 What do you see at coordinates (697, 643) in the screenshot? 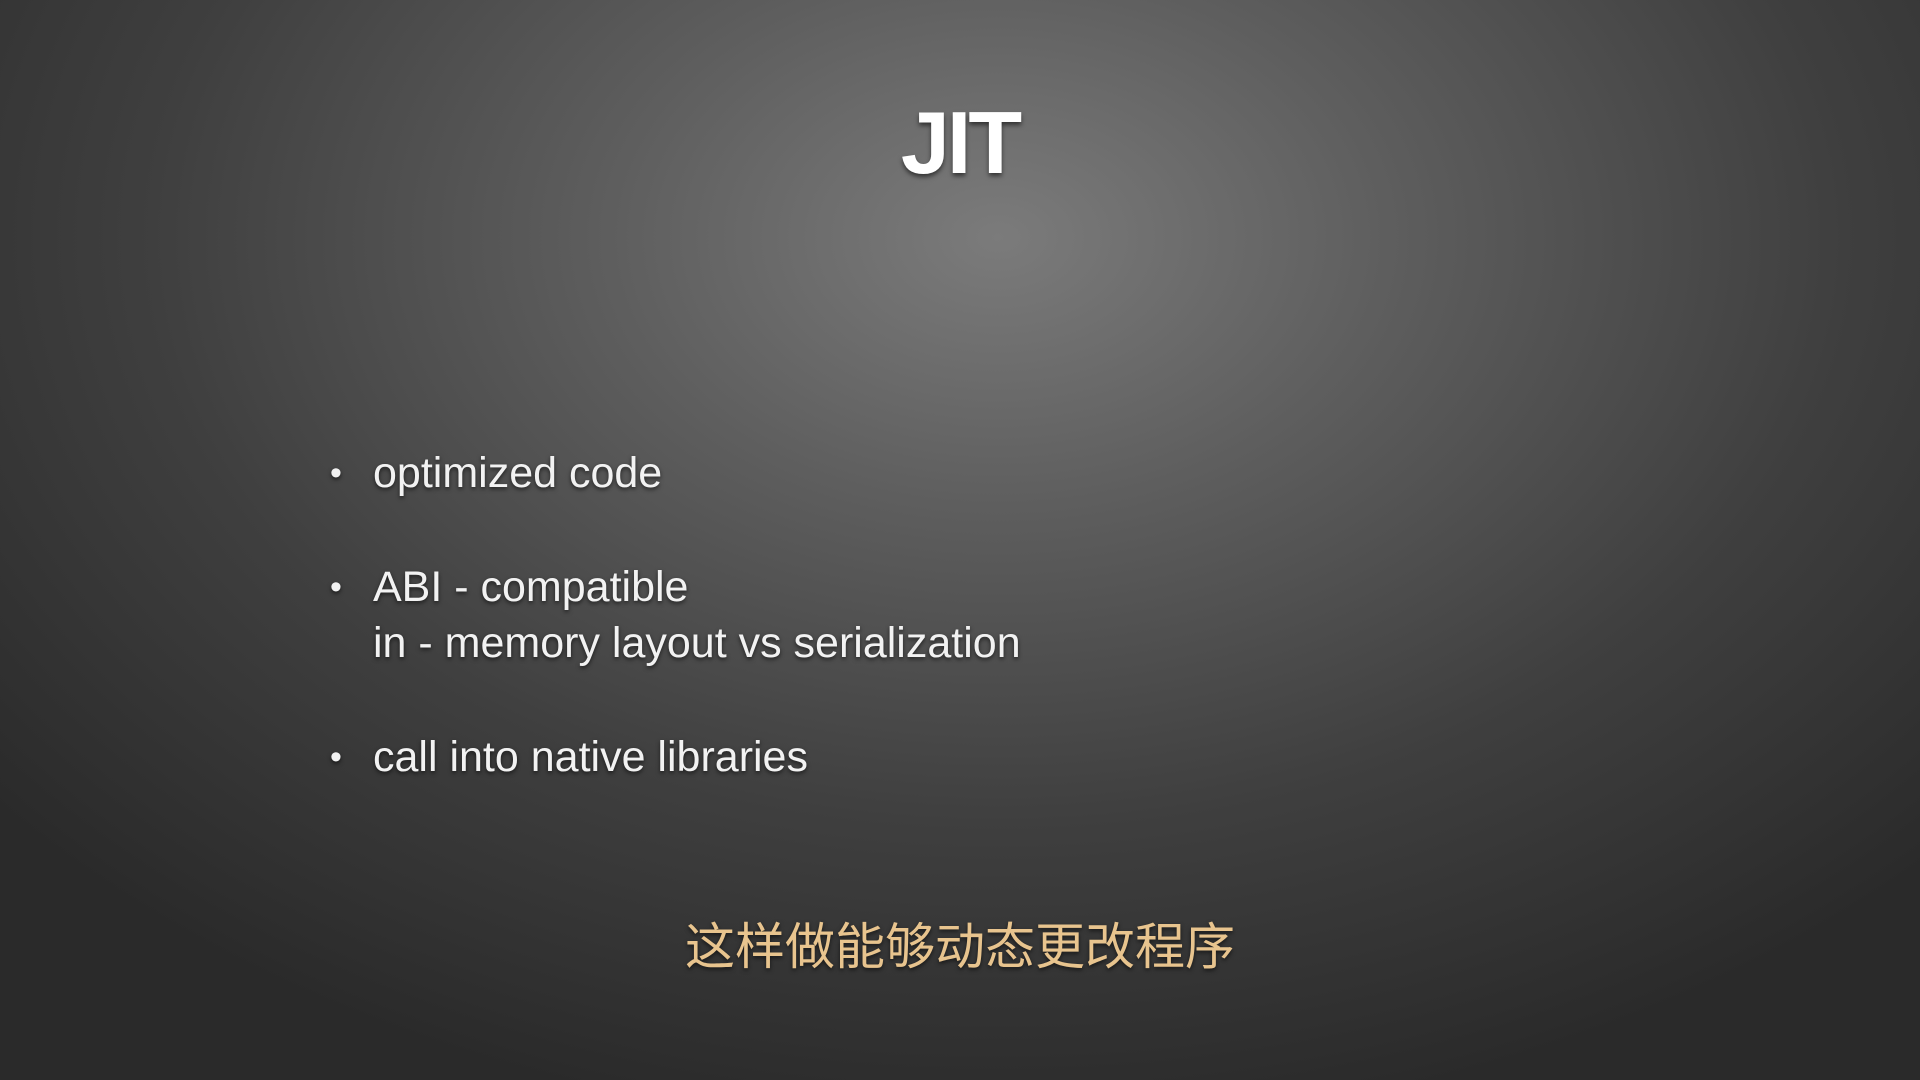
I see `bullet-text-continuation: in - memory layout vs serialization` at bounding box center [697, 643].